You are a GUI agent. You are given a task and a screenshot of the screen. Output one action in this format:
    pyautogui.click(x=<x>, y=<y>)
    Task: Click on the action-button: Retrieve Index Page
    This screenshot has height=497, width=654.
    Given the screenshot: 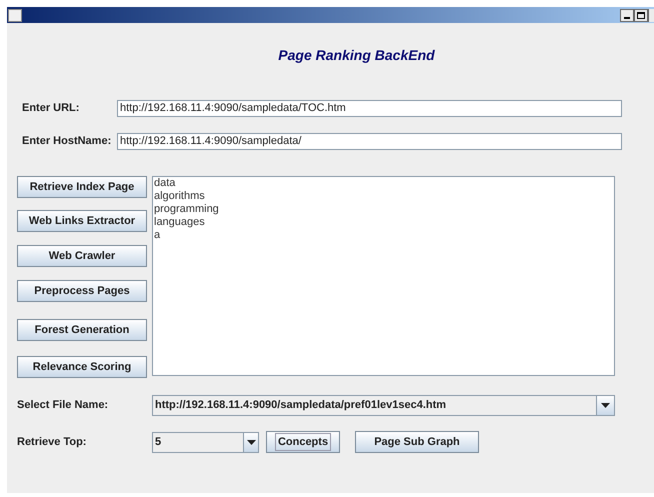 What is the action you would take?
    pyautogui.click(x=82, y=187)
    